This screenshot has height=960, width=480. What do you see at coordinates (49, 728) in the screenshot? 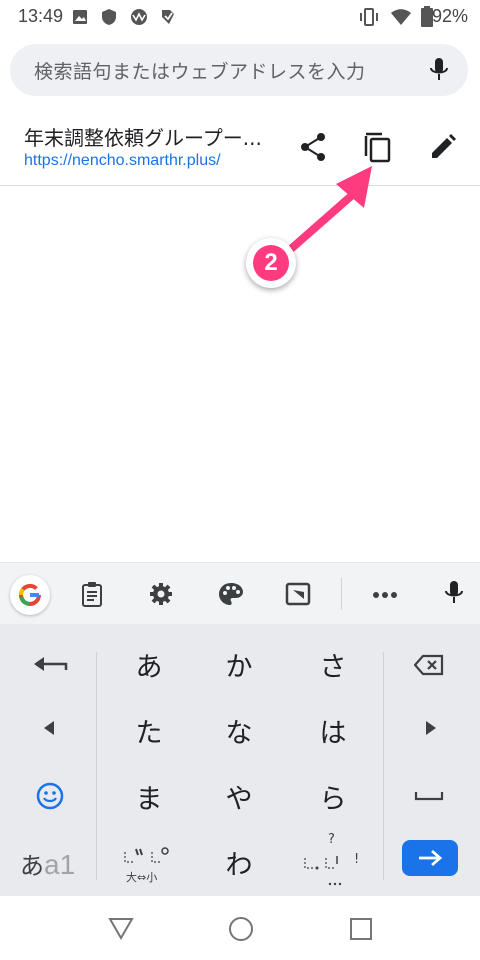
I see `cursor-left-icon` at bounding box center [49, 728].